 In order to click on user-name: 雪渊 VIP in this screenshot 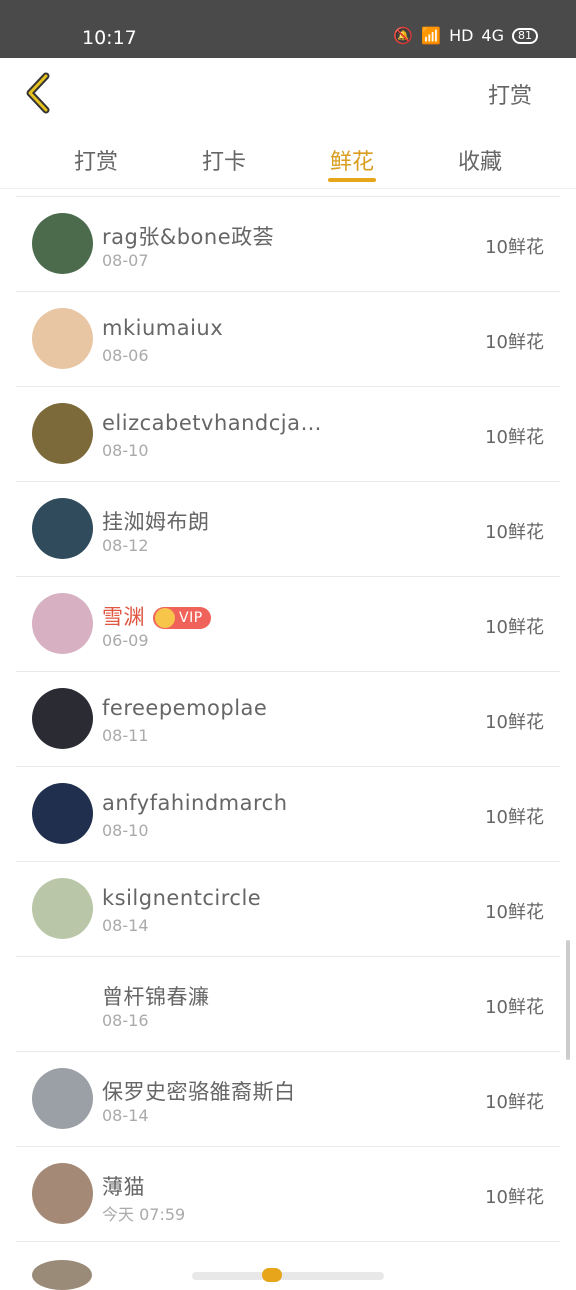, I will do `click(156, 616)`.